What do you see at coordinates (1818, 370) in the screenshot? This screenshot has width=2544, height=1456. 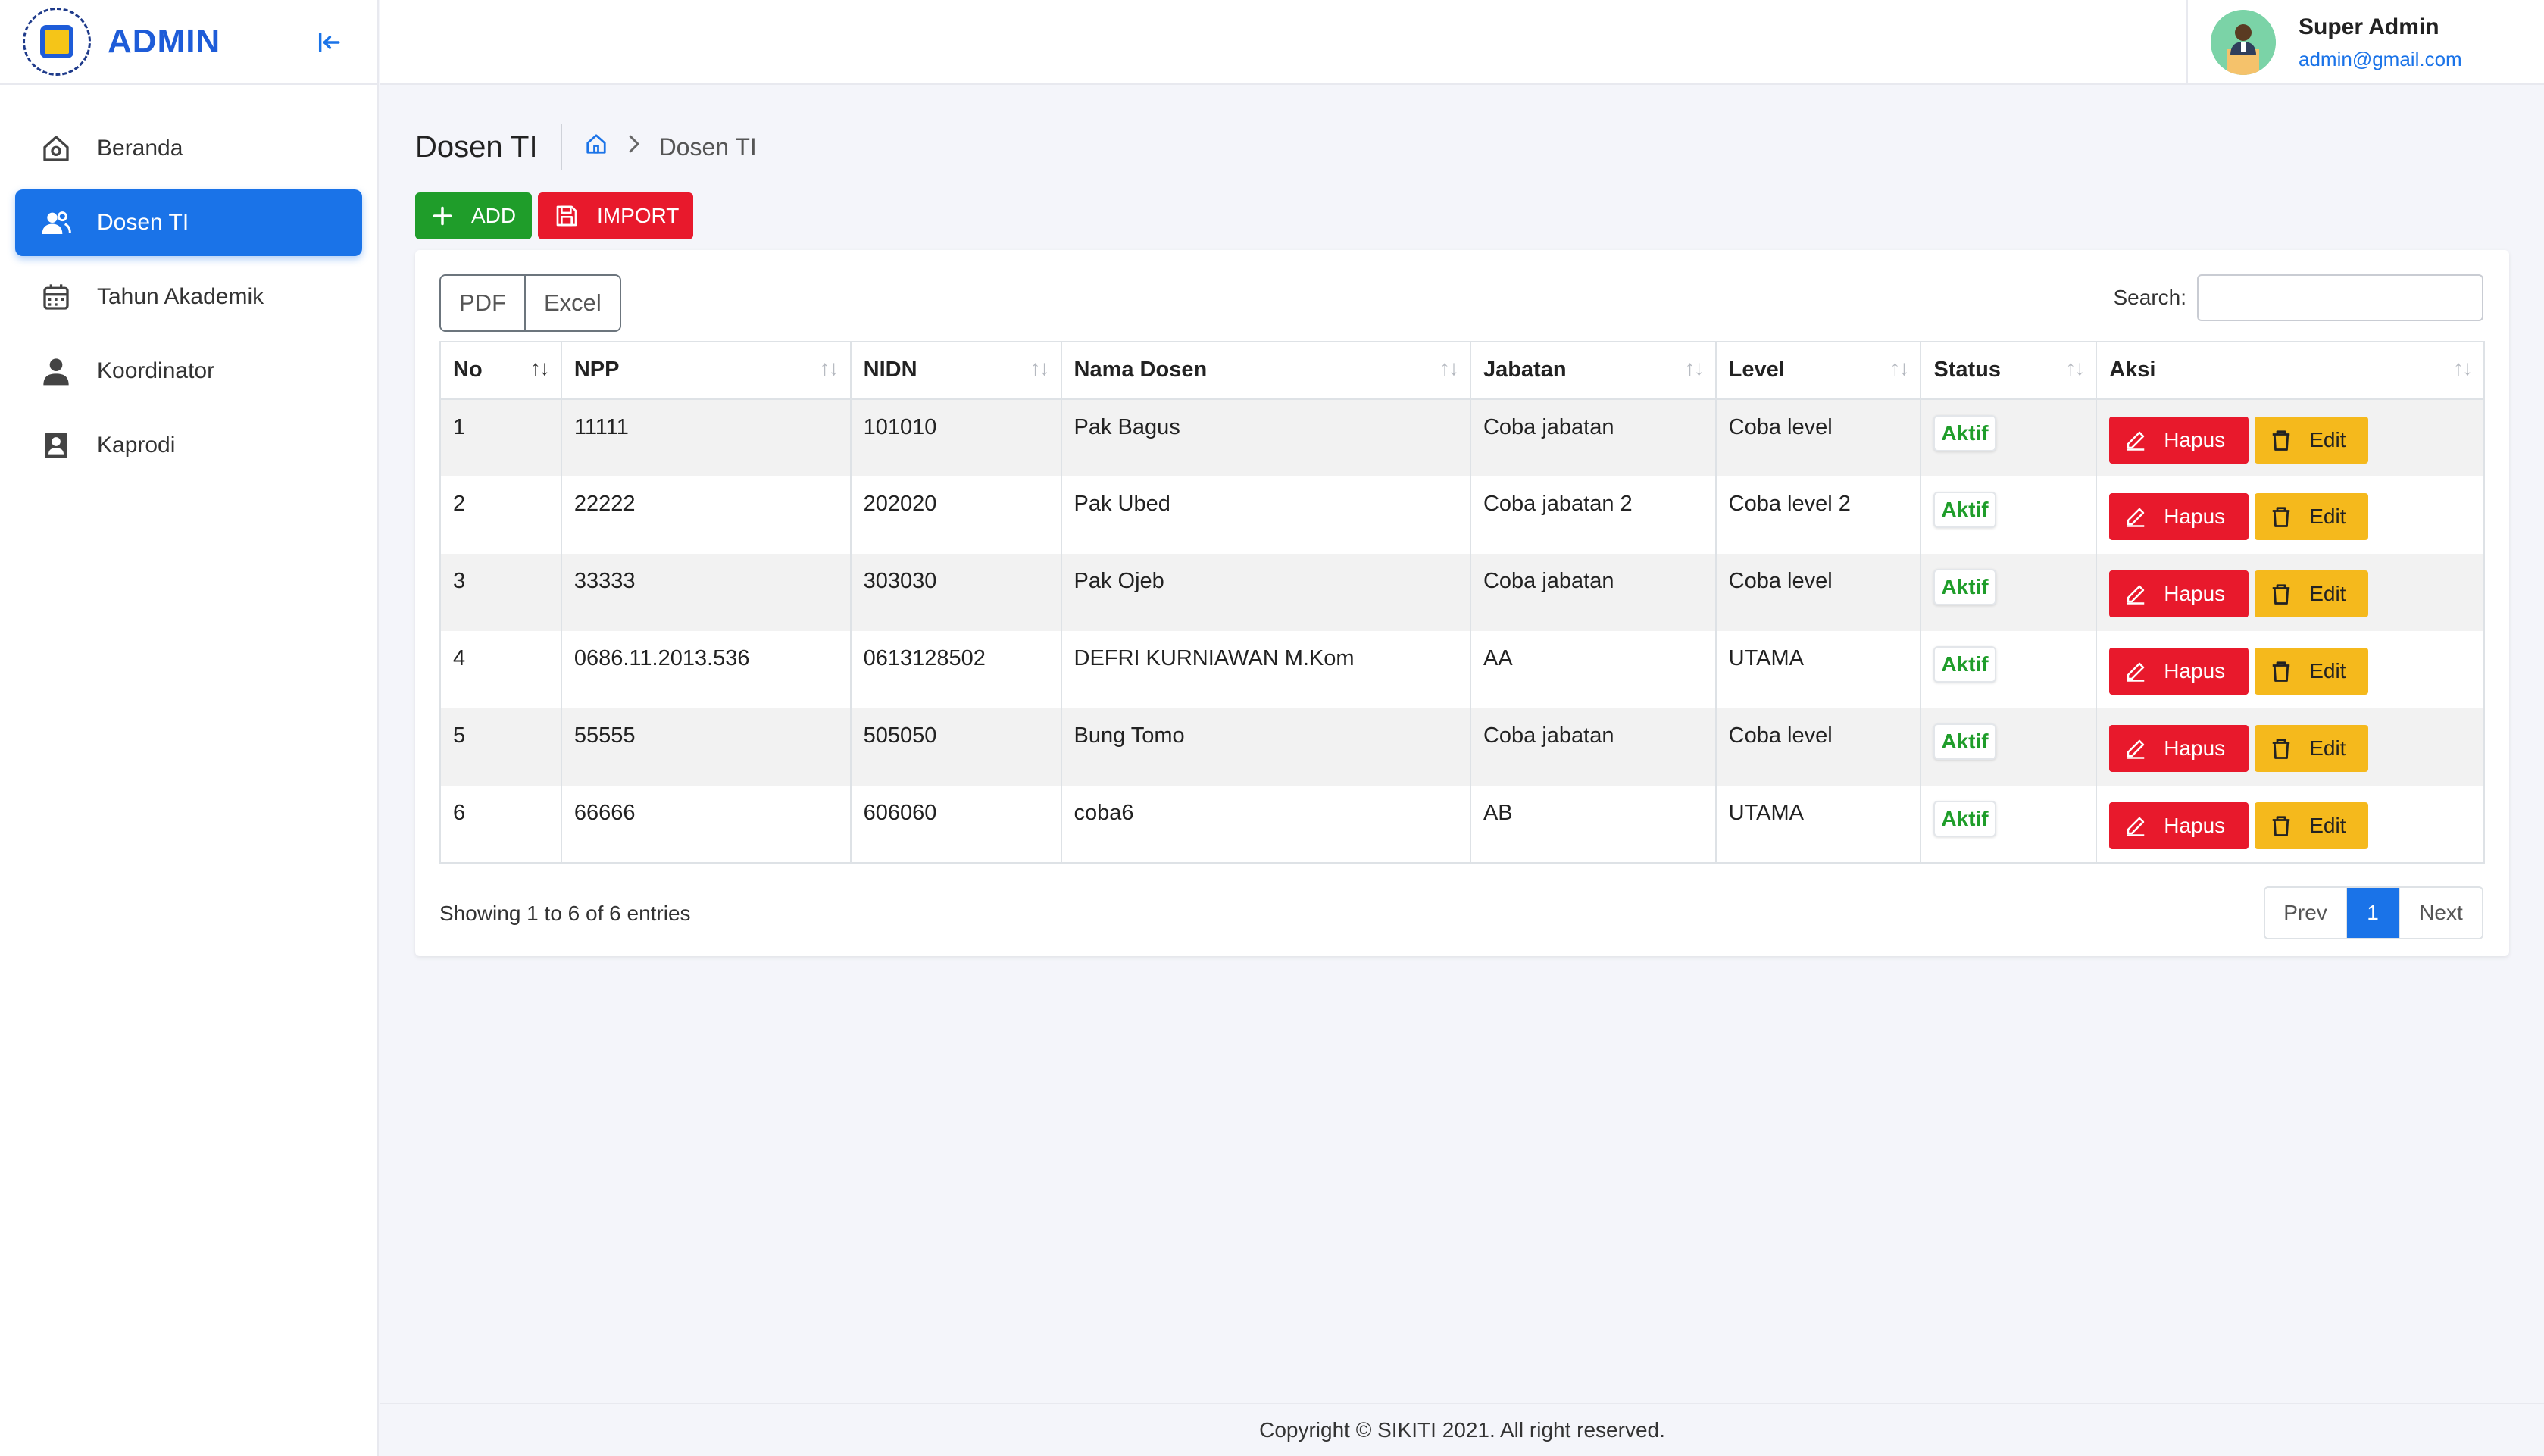 I see `column-header-level: Level ↑↓` at bounding box center [1818, 370].